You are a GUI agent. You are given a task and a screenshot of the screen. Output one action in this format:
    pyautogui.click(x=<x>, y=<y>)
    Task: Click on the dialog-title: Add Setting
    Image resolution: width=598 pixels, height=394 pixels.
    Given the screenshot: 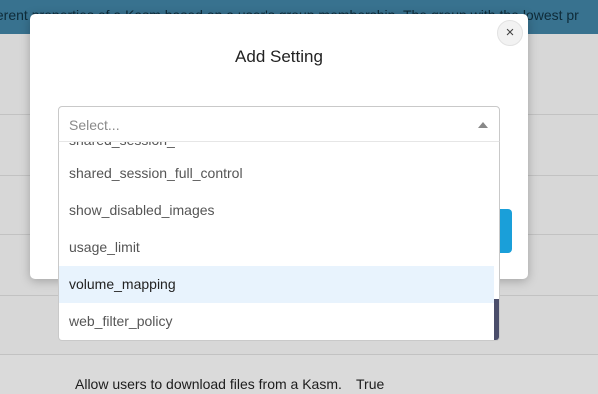 What is the action you would take?
    pyautogui.click(x=279, y=56)
    